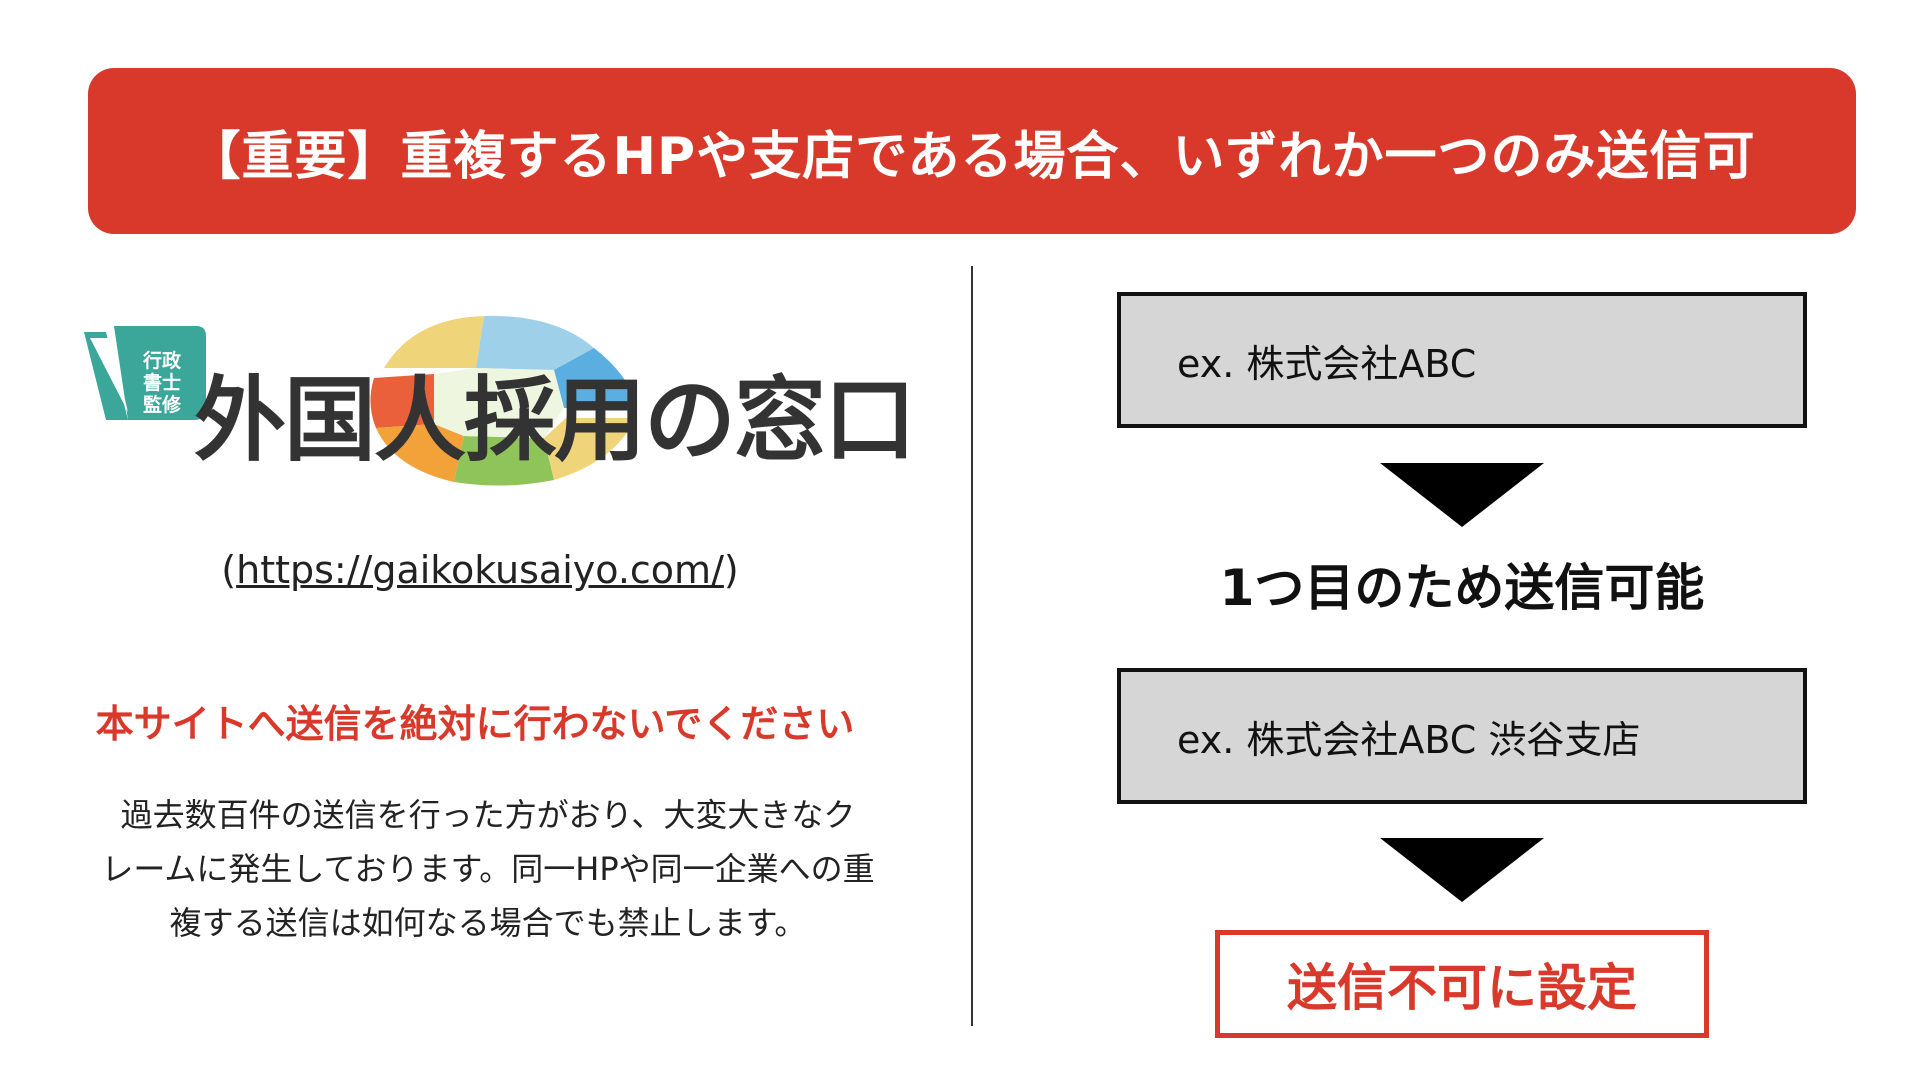 The image size is (1920, 1080). I want to click on logo-badge-line: 書士, so click(161, 383).